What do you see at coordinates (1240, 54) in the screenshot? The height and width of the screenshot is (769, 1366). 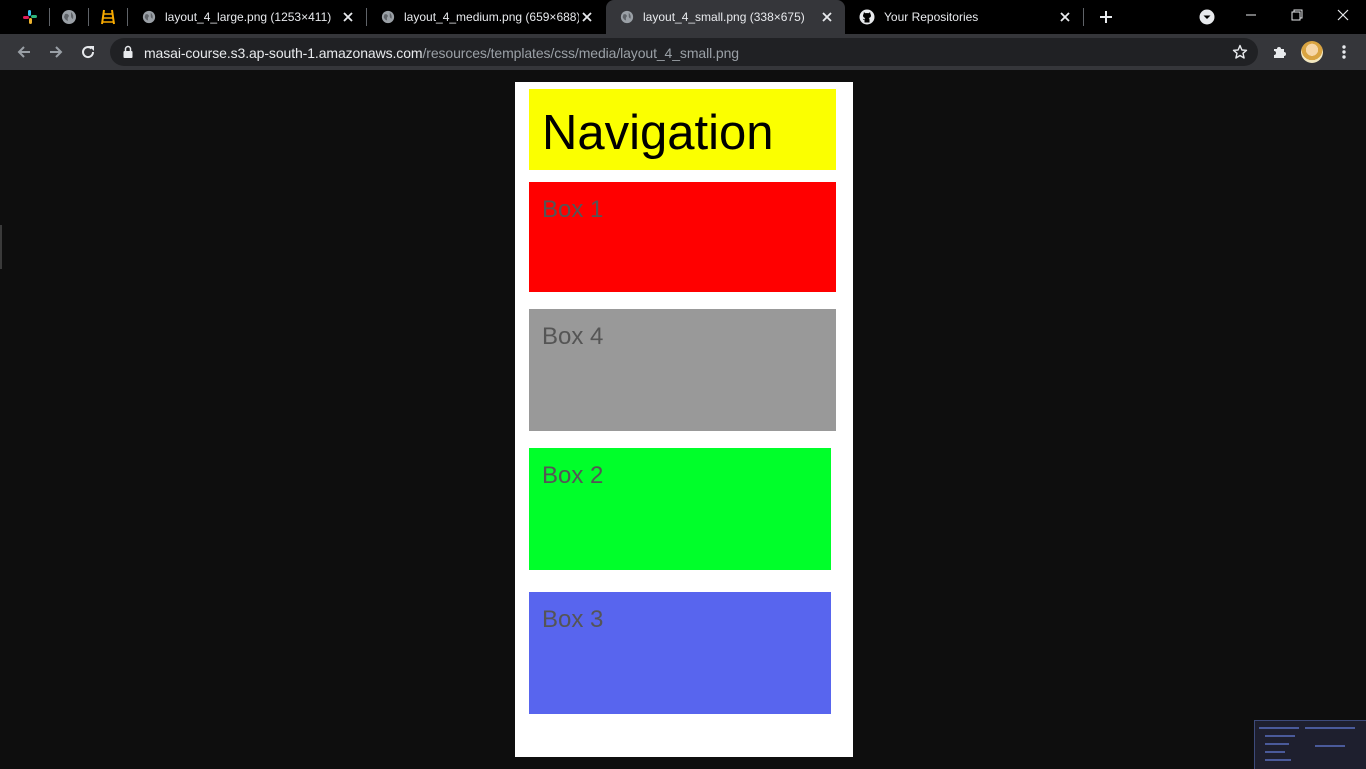 I see `bookmark-star-icon` at bounding box center [1240, 54].